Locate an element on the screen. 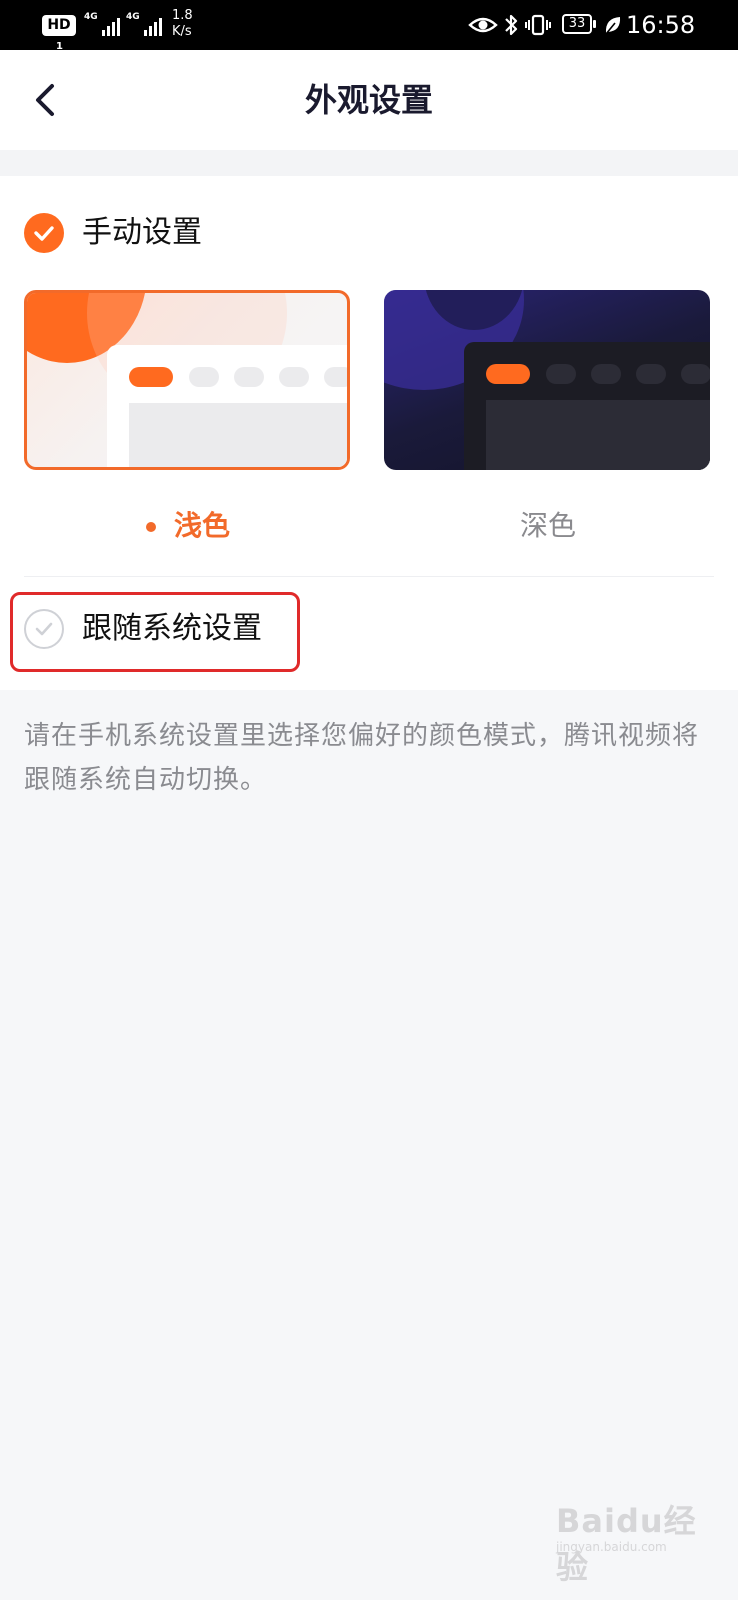  watermark-url: jingyan.baidu.com is located at coordinates (611, 1547).